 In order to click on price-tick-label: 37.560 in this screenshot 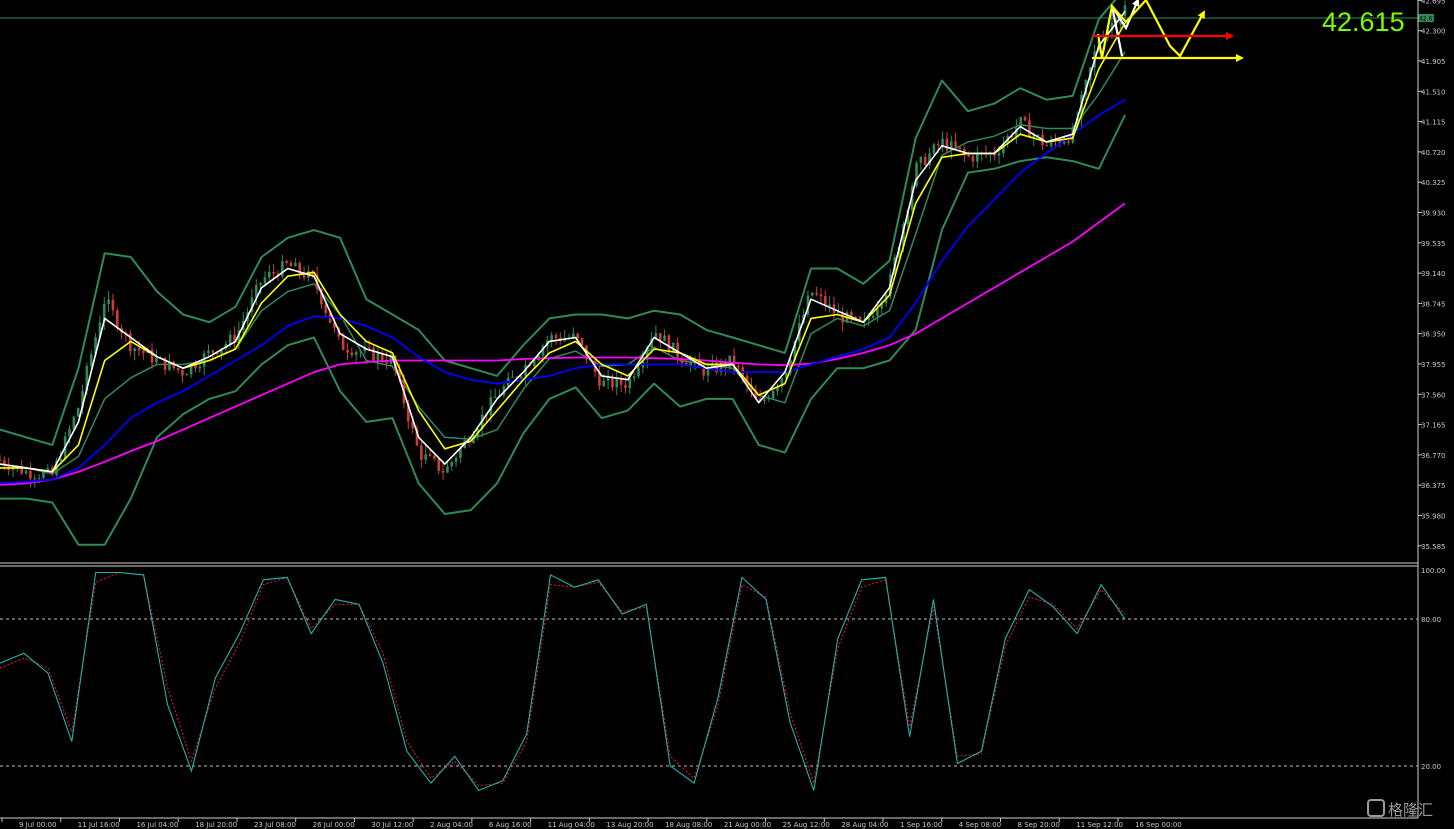, I will do `click(1433, 395)`.